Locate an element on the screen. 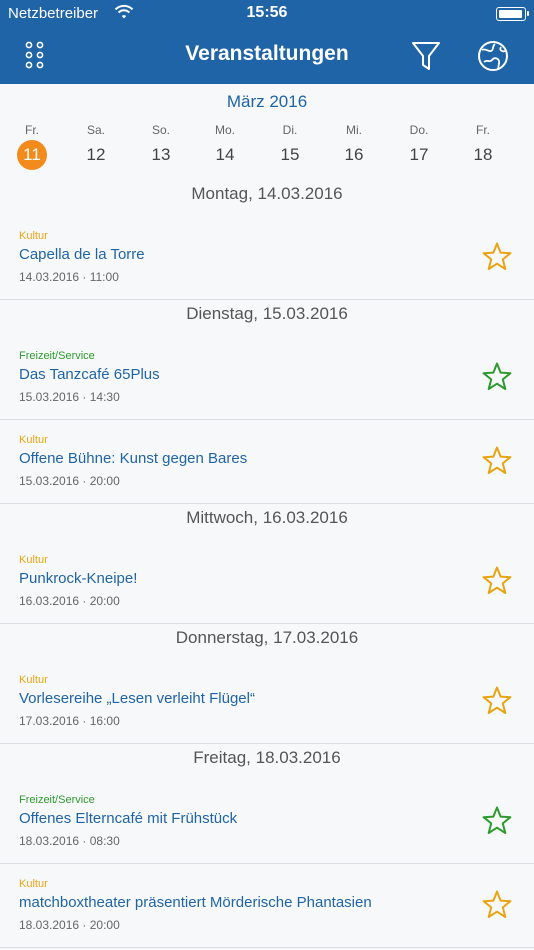 The width and height of the screenshot is (534, 950). app-header: Netzbetreiber 15:56 Veranstaltungen is located at coordinates (267, 42).